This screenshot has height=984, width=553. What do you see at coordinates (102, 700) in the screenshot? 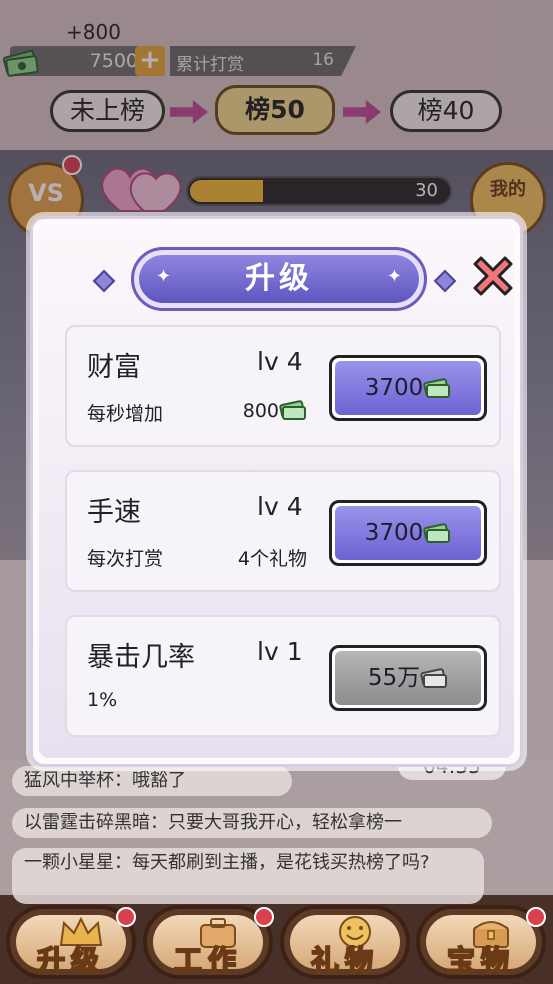
I see `upgrade-desc: 1%` at bounding box center [102, 700].